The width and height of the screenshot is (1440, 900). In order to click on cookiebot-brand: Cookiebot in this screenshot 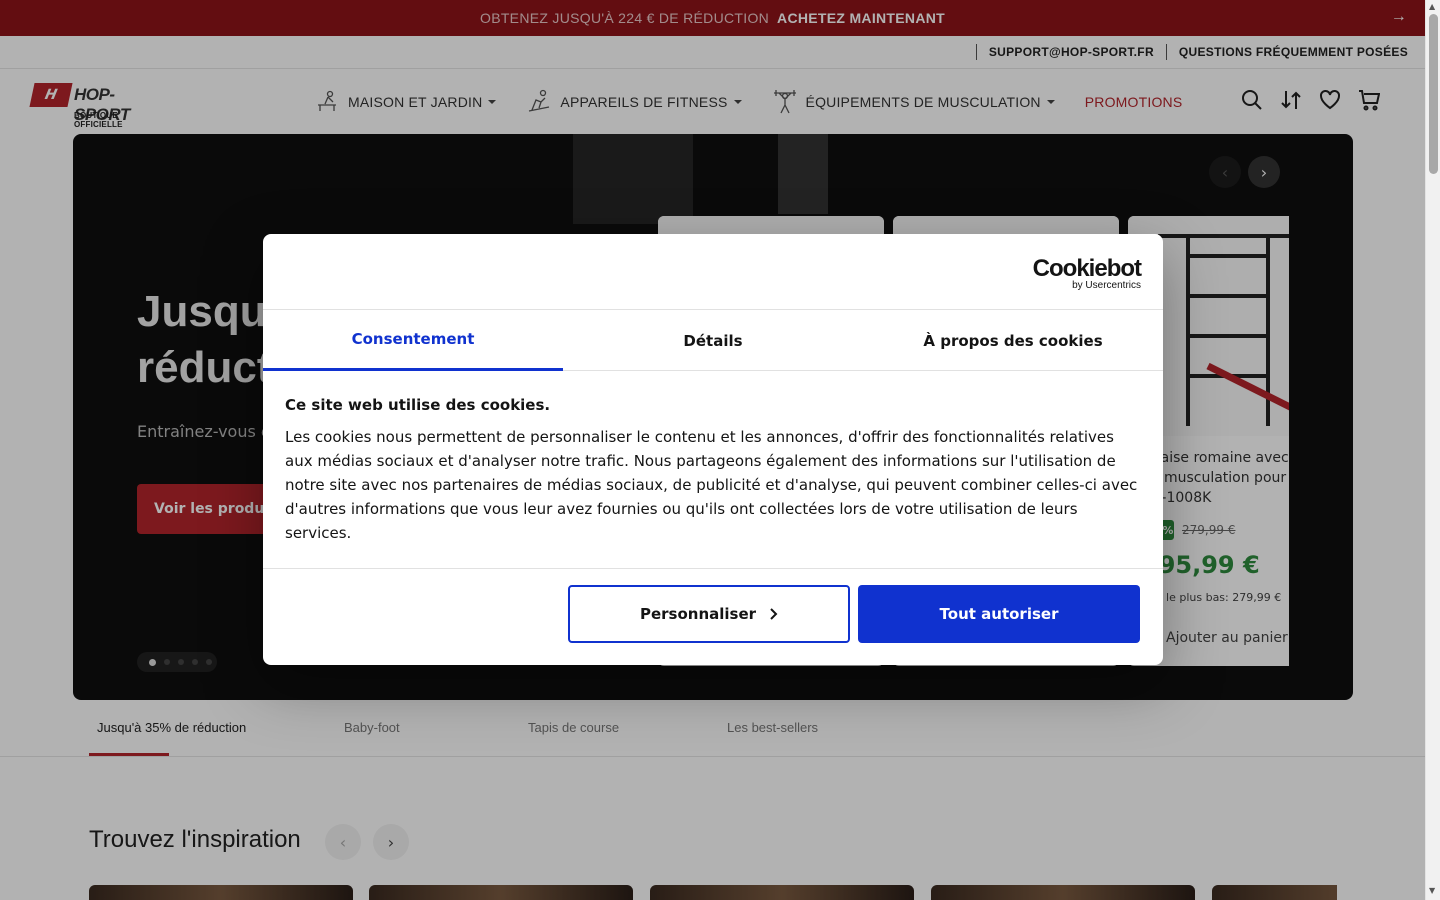, I will do `click(1087, 268)`.